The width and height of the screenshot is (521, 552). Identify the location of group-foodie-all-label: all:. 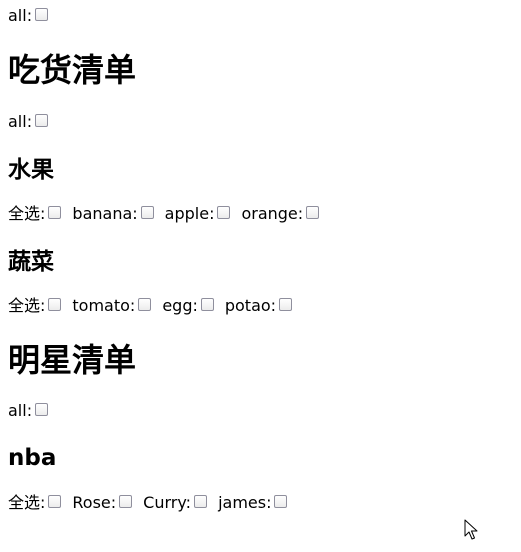
(20, 121).